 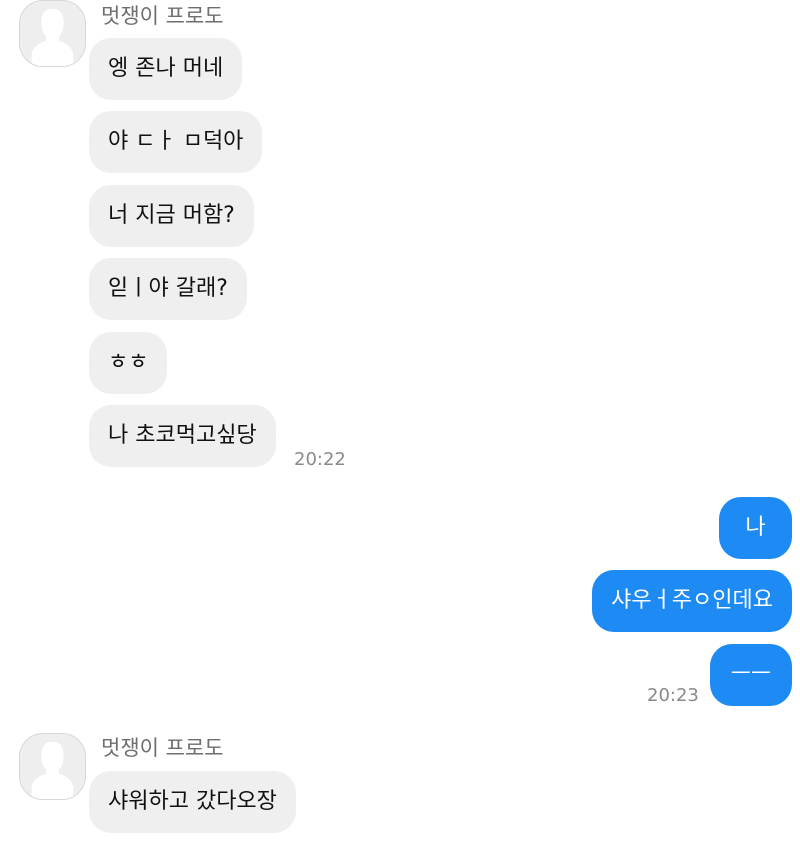 I want to click on message-bubble: 읻ㅣ야 갈래?, so click(x=168, y=289).